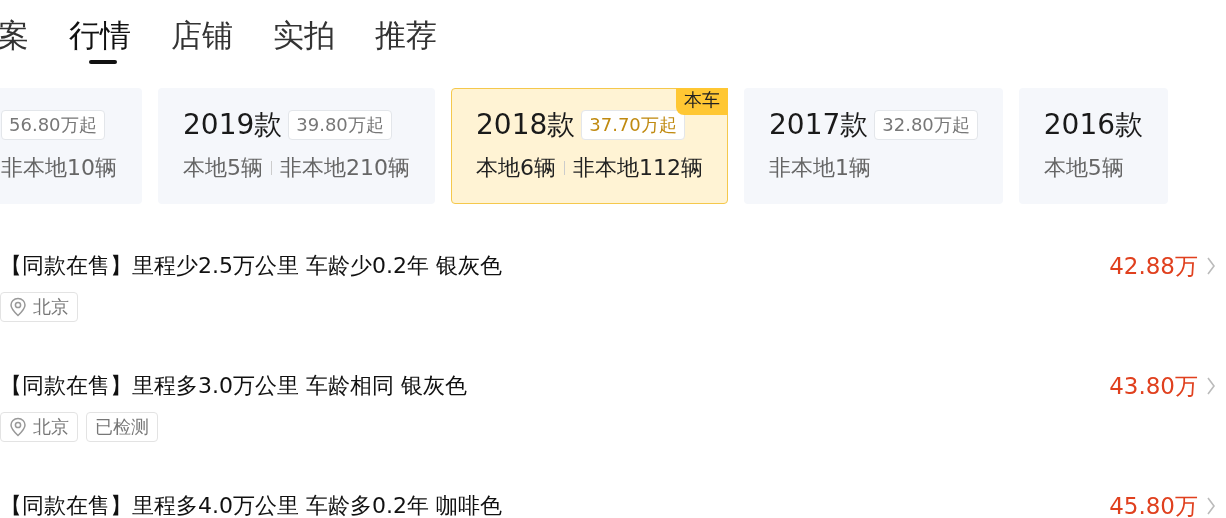 The width and height of the screenshot is (1226, 518). Describe the element at coordinates (340, 125) in the screenshot. I see `starting-price: 39.80万起` at that location.